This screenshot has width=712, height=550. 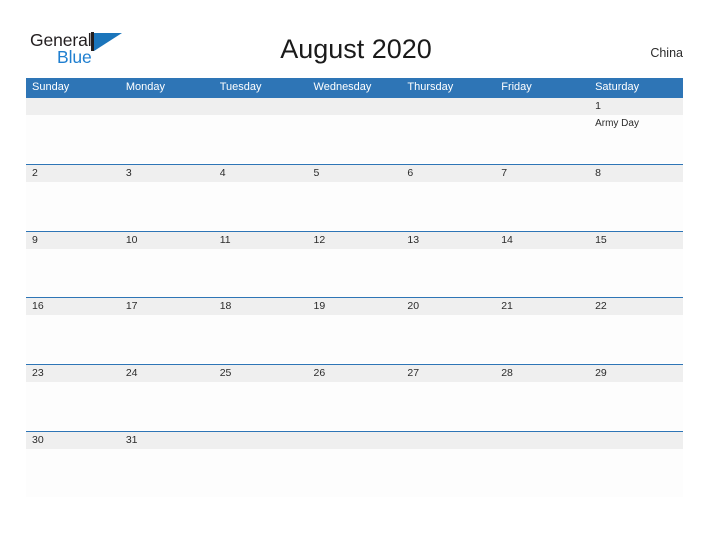 What do you see at coordinates (38, 306) in the screenshot?
I see `day-number: 16` at bounding box center [38, 306].